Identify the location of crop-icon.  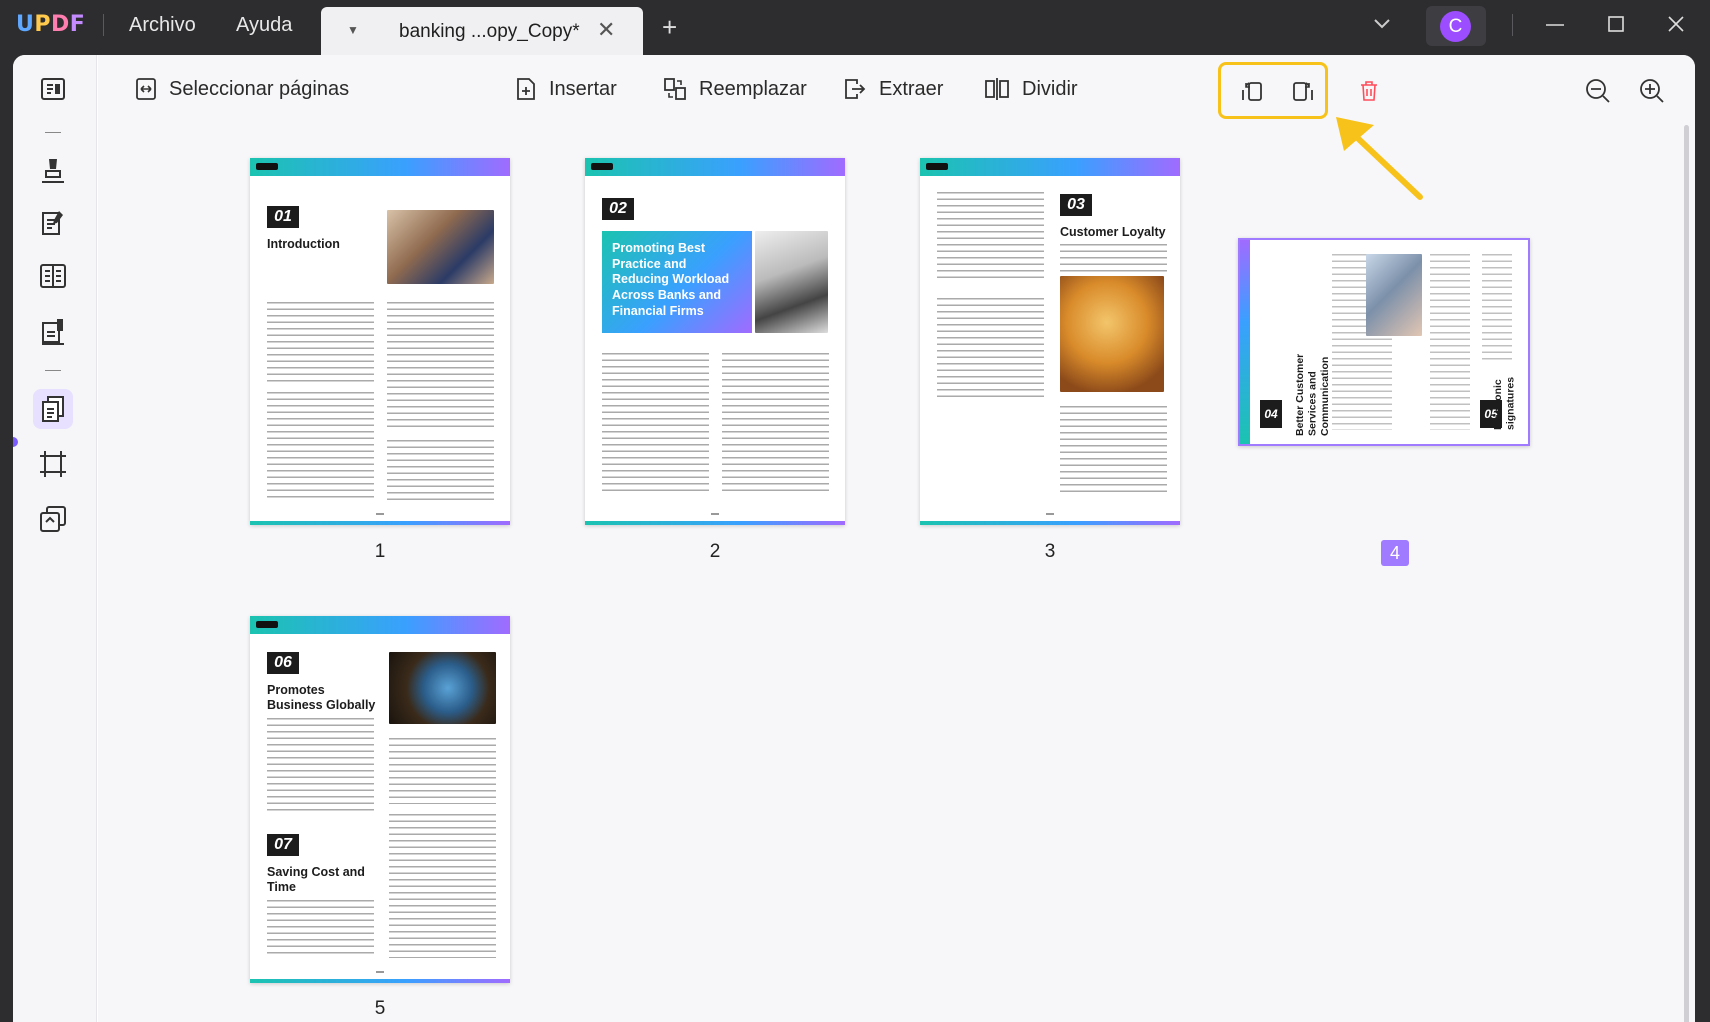
(53, 464).